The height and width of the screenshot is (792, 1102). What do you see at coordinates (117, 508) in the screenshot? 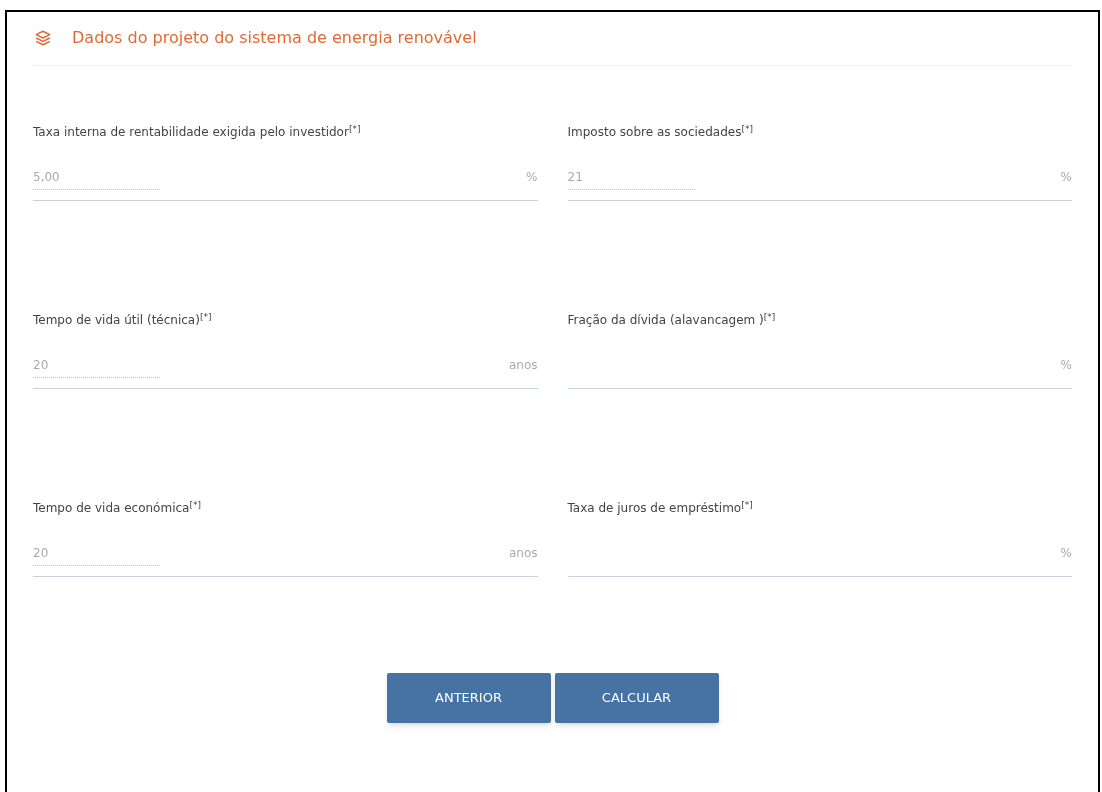
I see `field-label: Tempo de vida económica$^{[*]}$` at bounding box center [117, 508].